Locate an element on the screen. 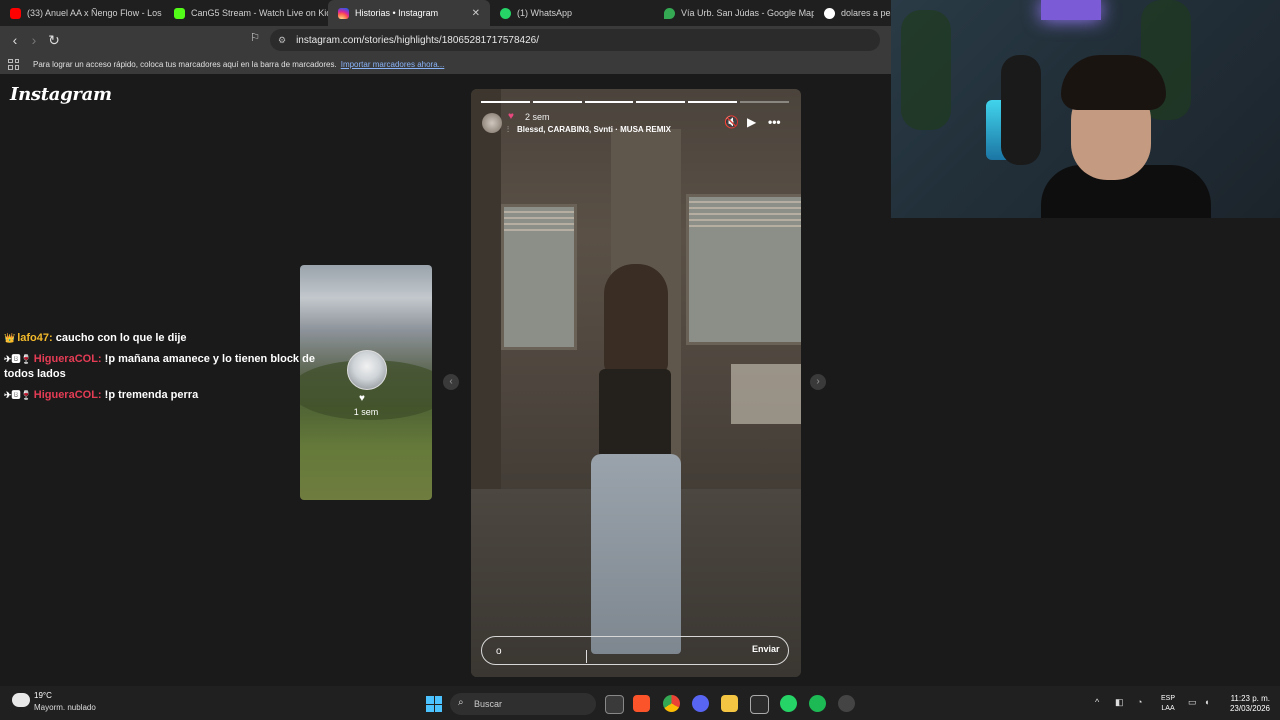  tab-google-maps: Vía Urb. San Júdas - Google Maps is located at coordinates (734, 13).